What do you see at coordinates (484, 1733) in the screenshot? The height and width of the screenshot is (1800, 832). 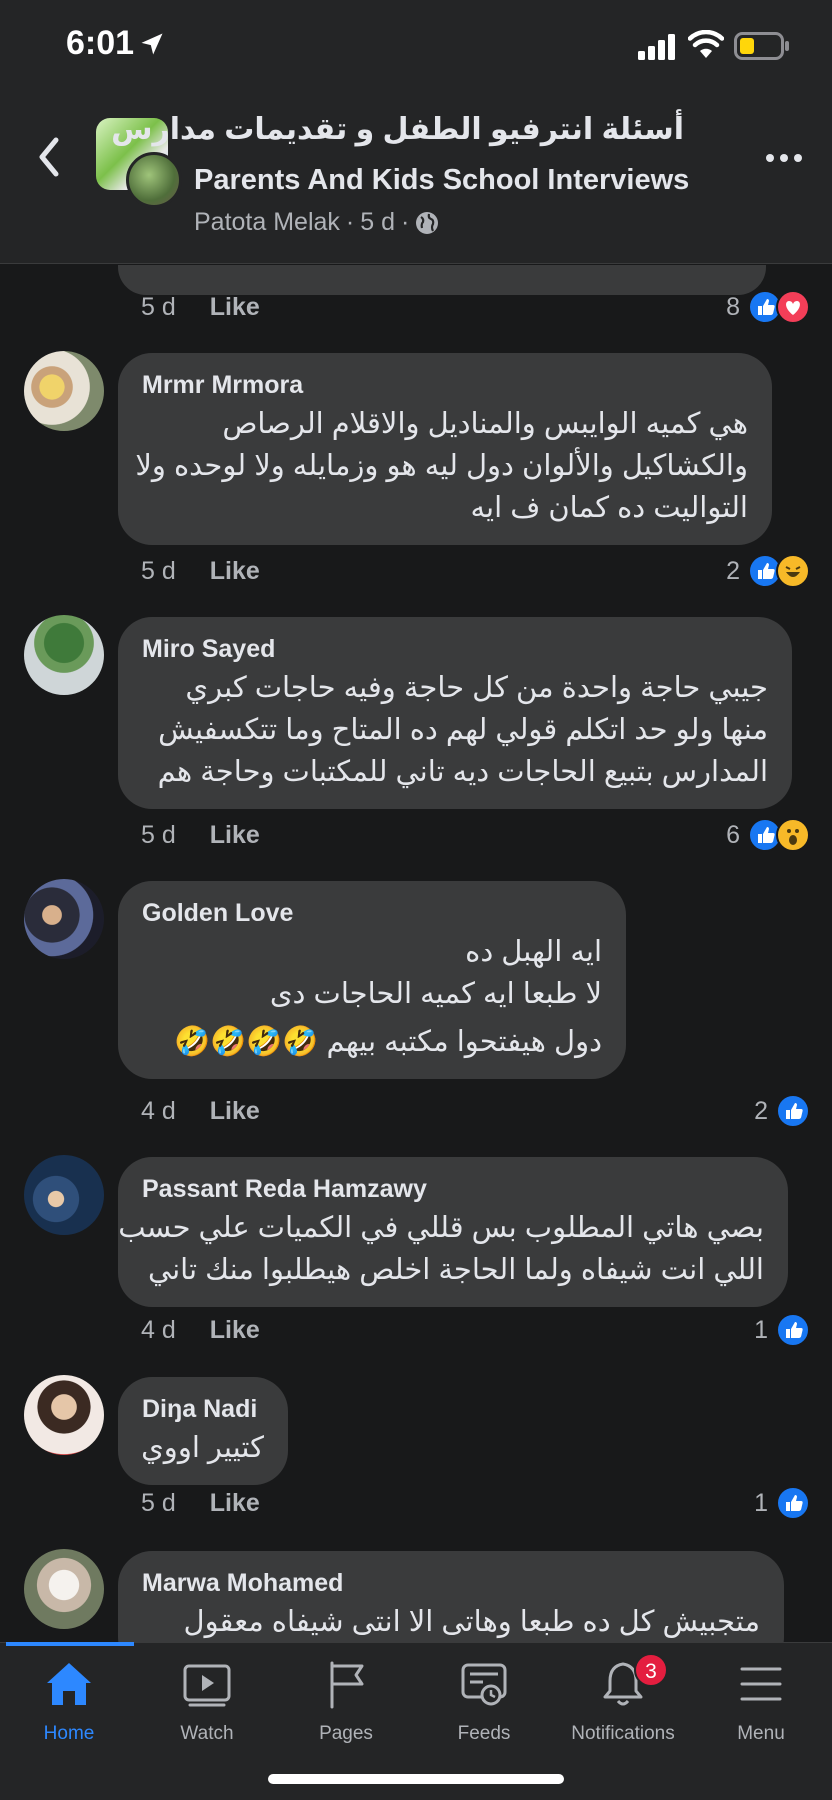 I see `tab-label: Feeds` at bounding box center [484, 1733].